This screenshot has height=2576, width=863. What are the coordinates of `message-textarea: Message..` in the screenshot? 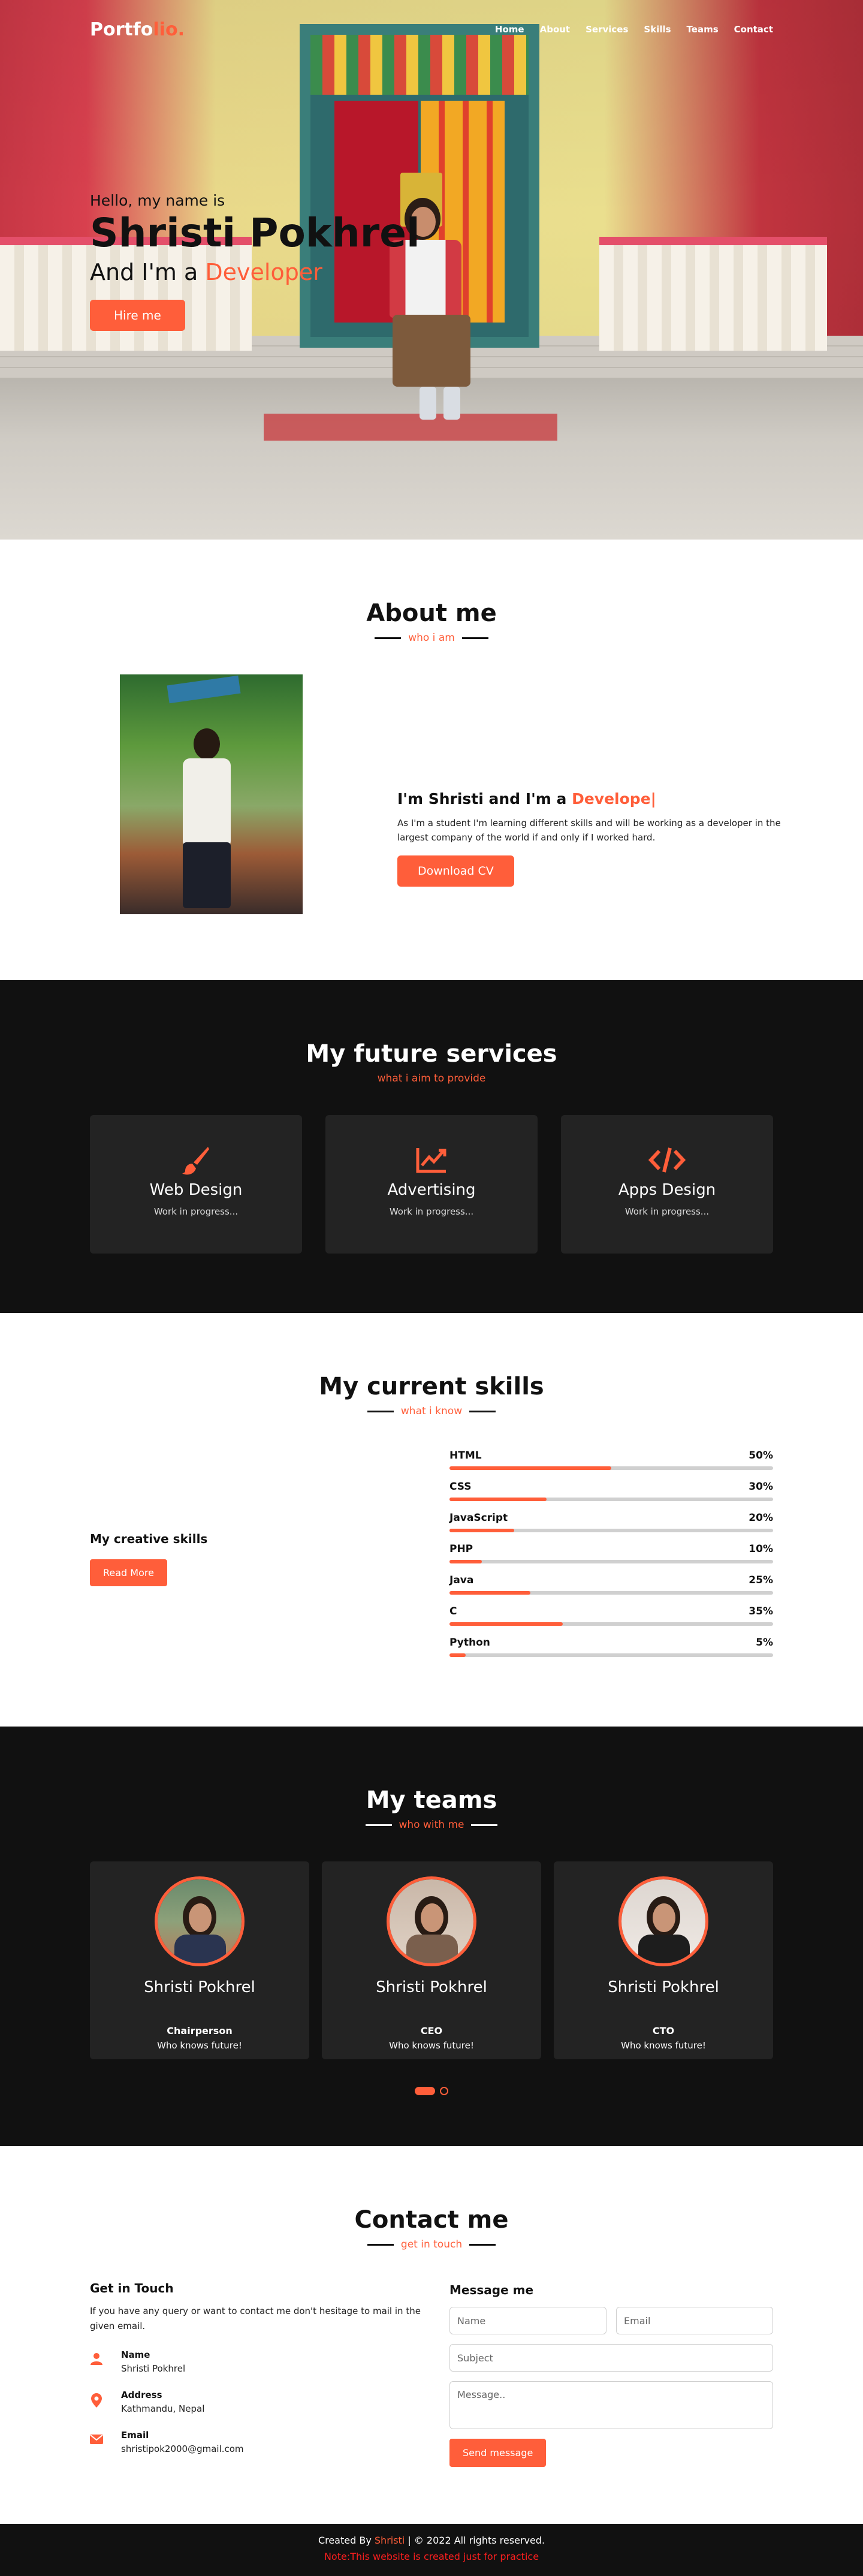 It's located at (611, 2405).